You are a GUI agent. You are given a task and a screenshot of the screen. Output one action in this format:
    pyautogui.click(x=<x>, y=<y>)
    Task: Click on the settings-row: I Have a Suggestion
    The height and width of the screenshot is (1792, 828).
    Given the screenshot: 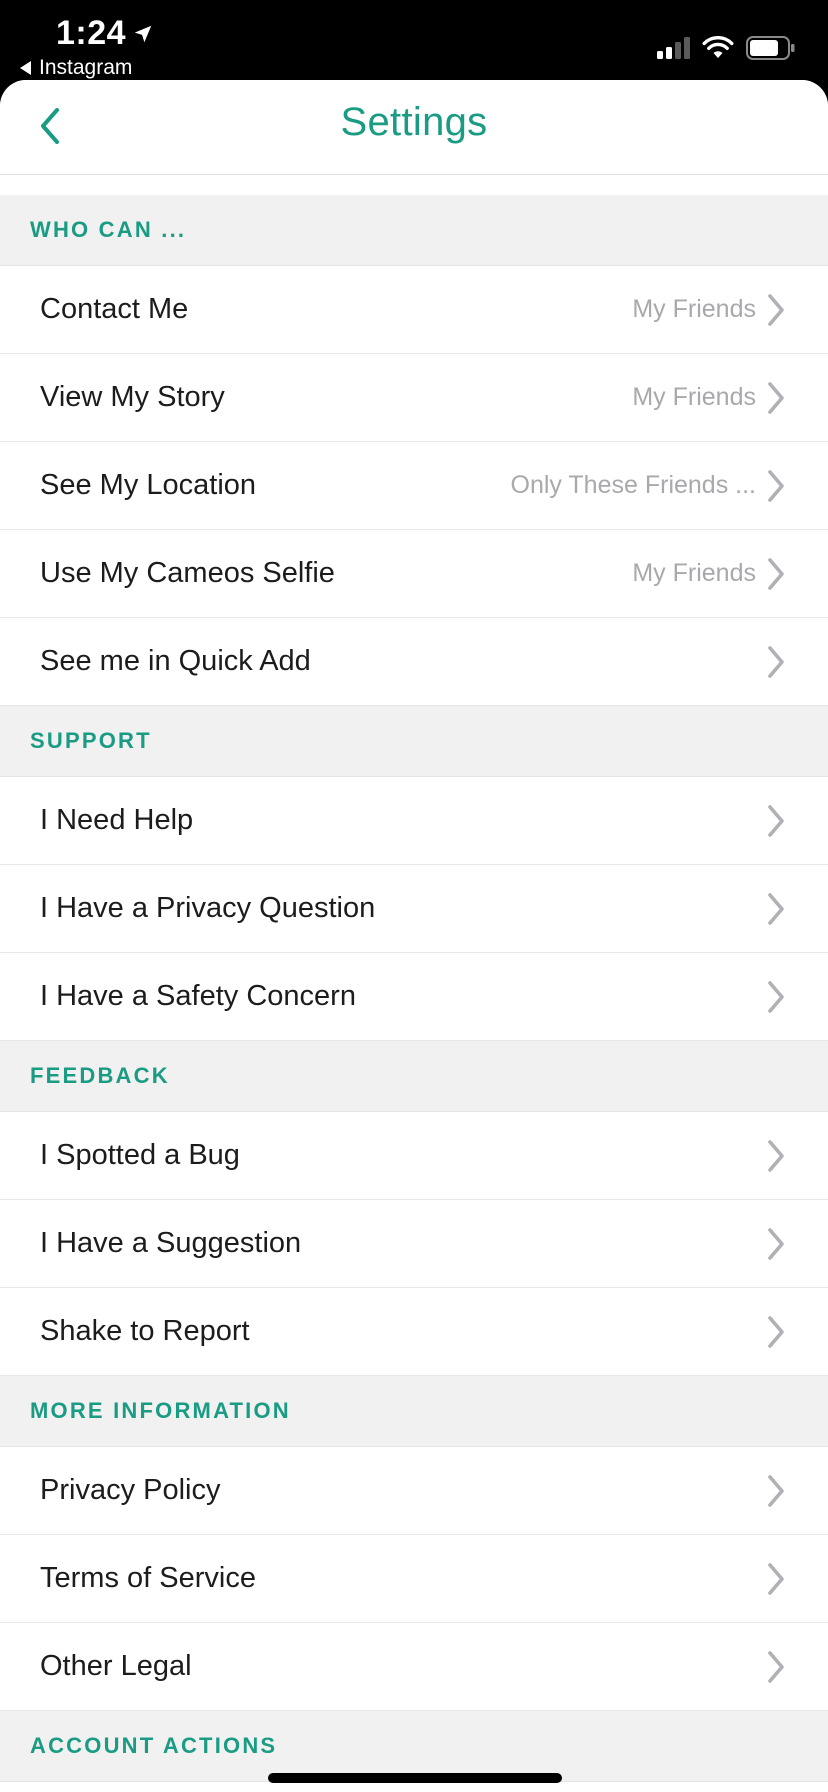 What is the action you would take?
    pyautogui.click(x=414, y=1244)
    